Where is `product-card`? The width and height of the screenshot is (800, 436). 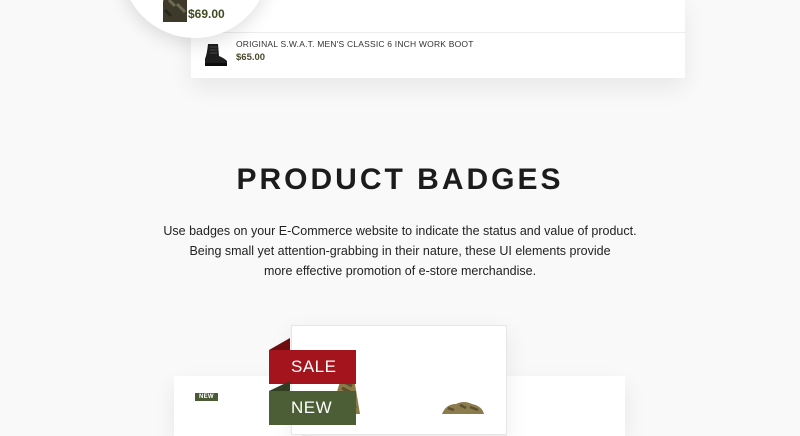 product-card is located at coordinates (566, 406).